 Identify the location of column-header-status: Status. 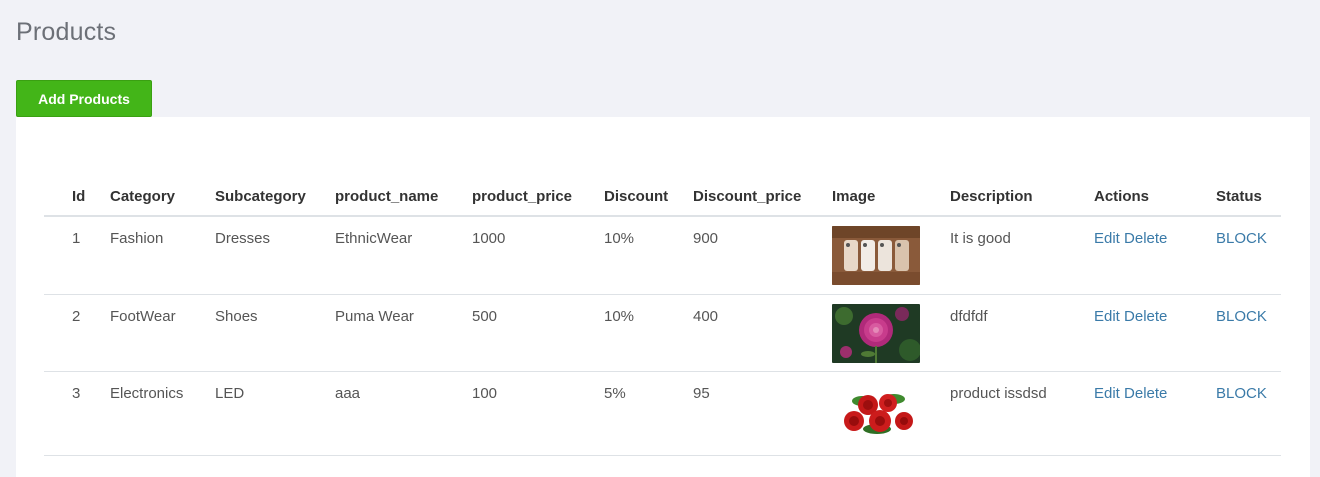
(1248, 197).